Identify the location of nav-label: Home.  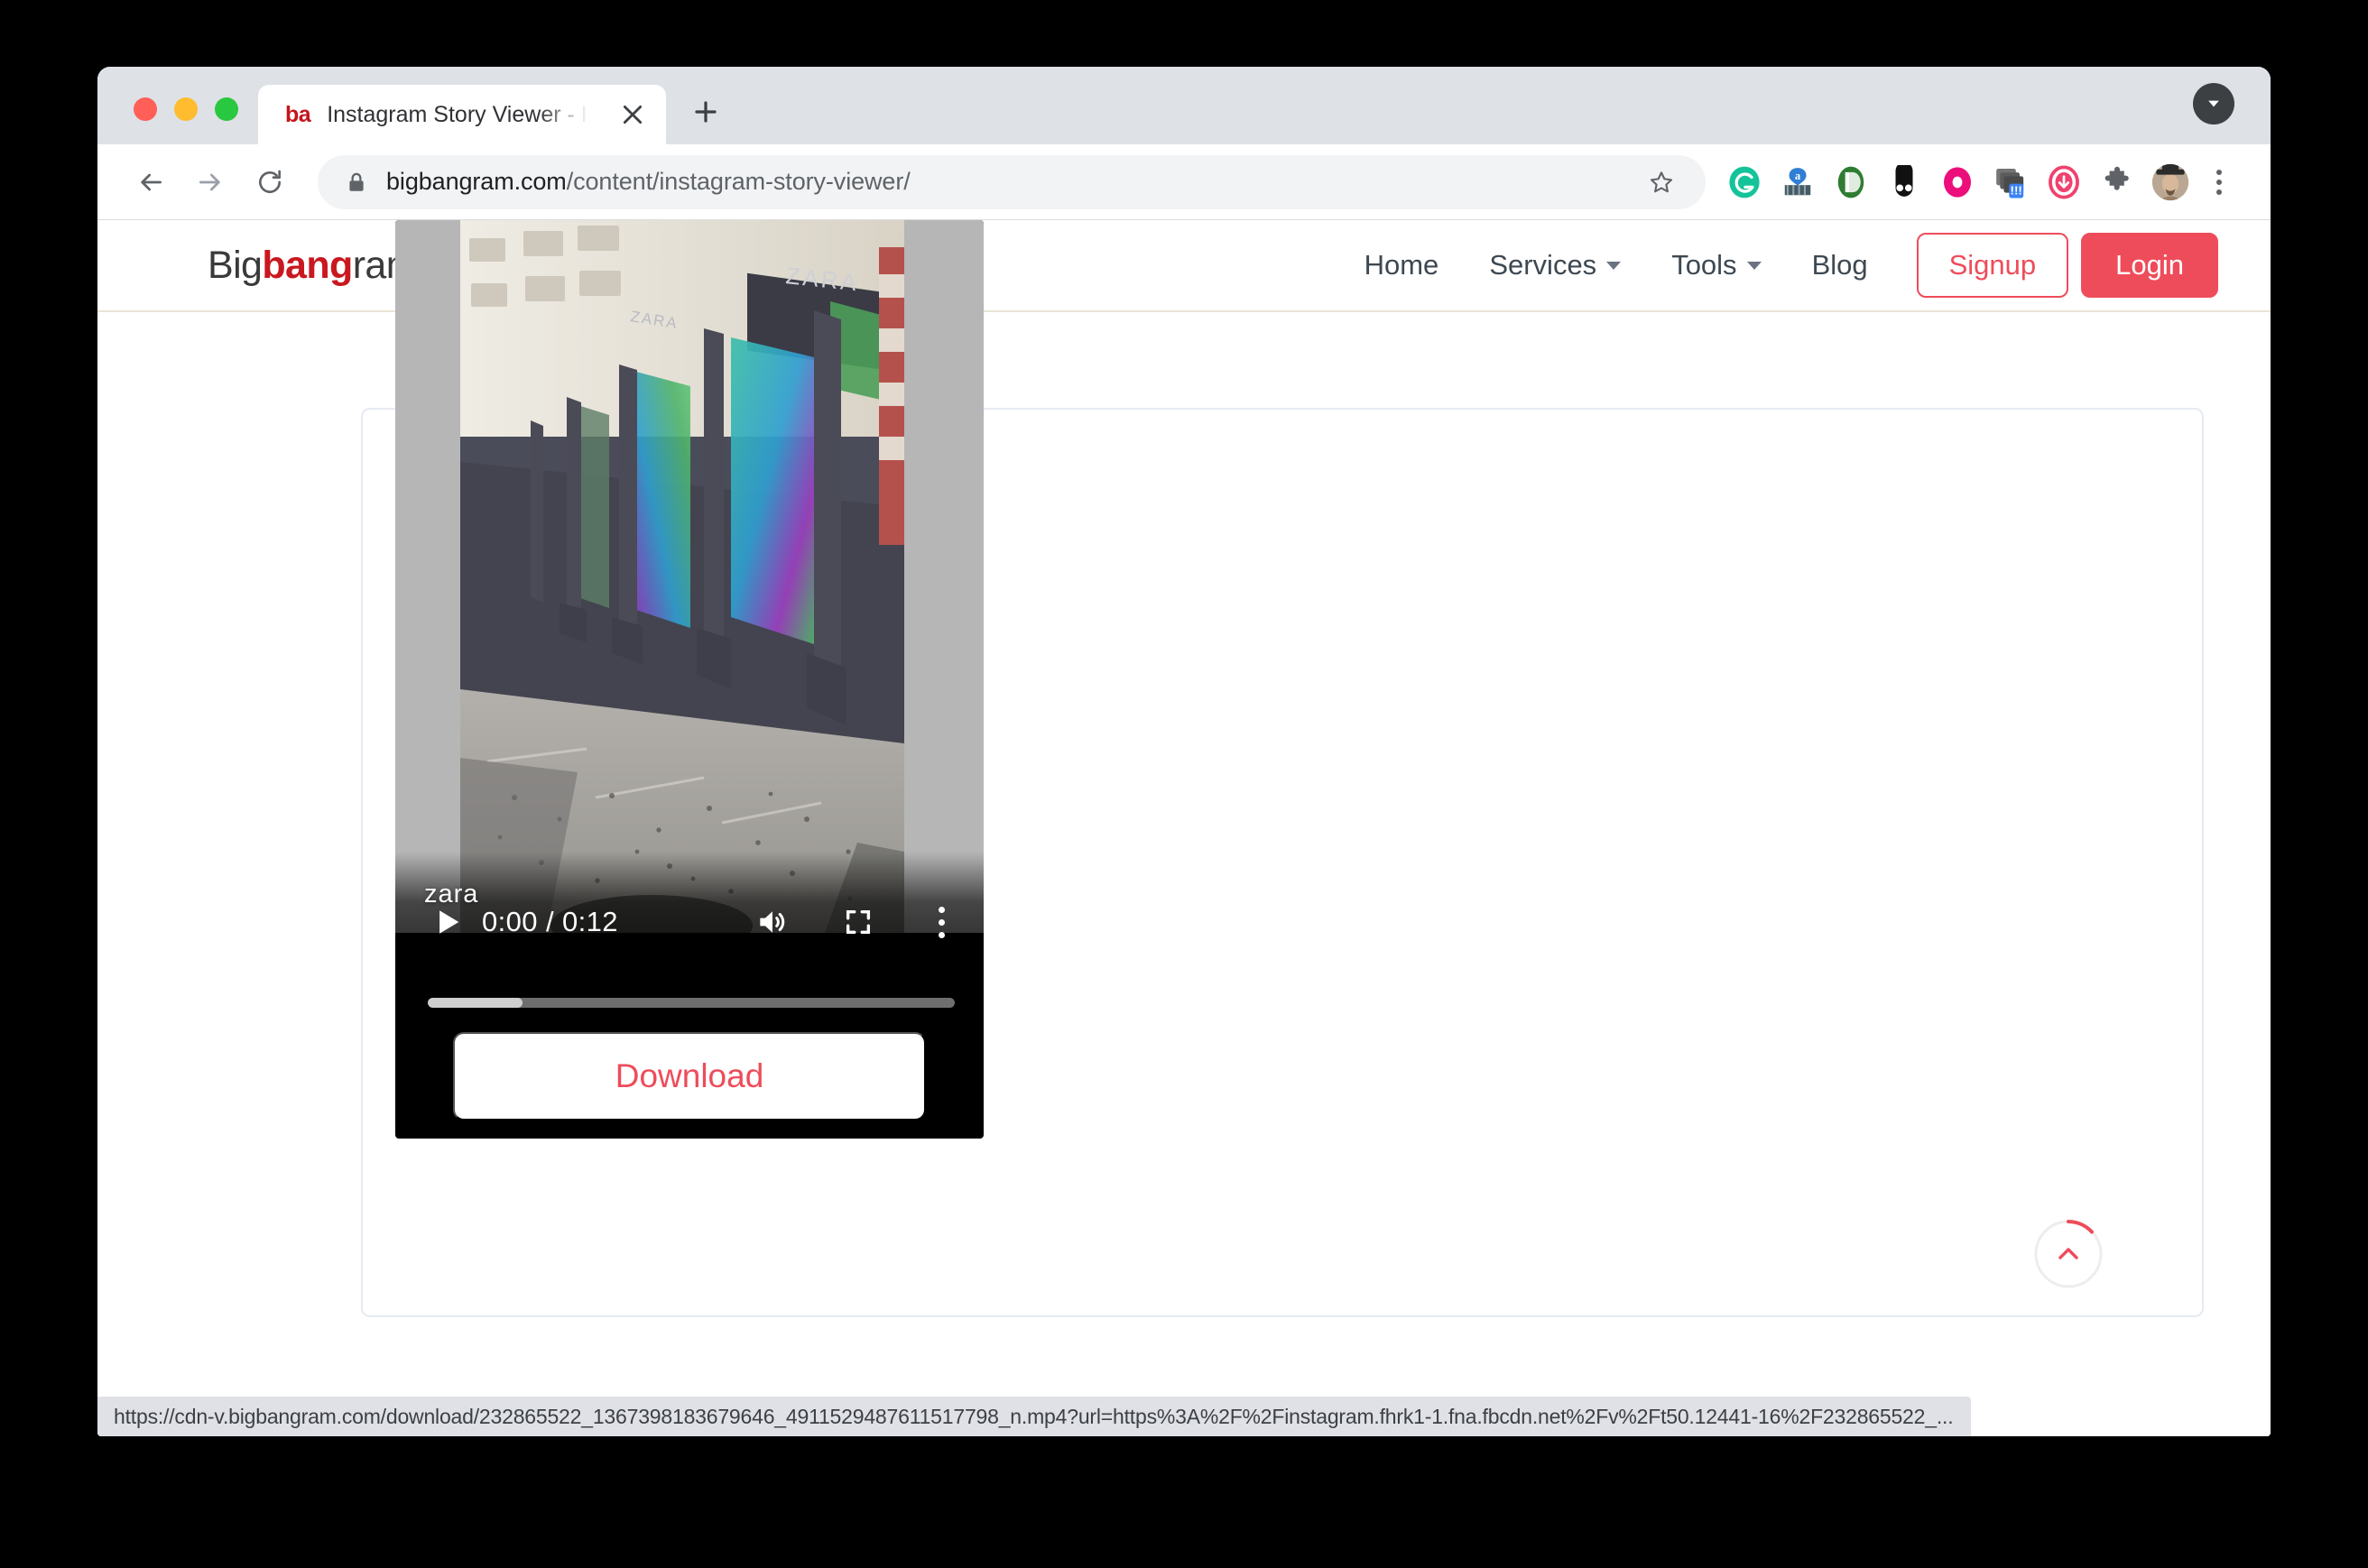
(1401, 265).